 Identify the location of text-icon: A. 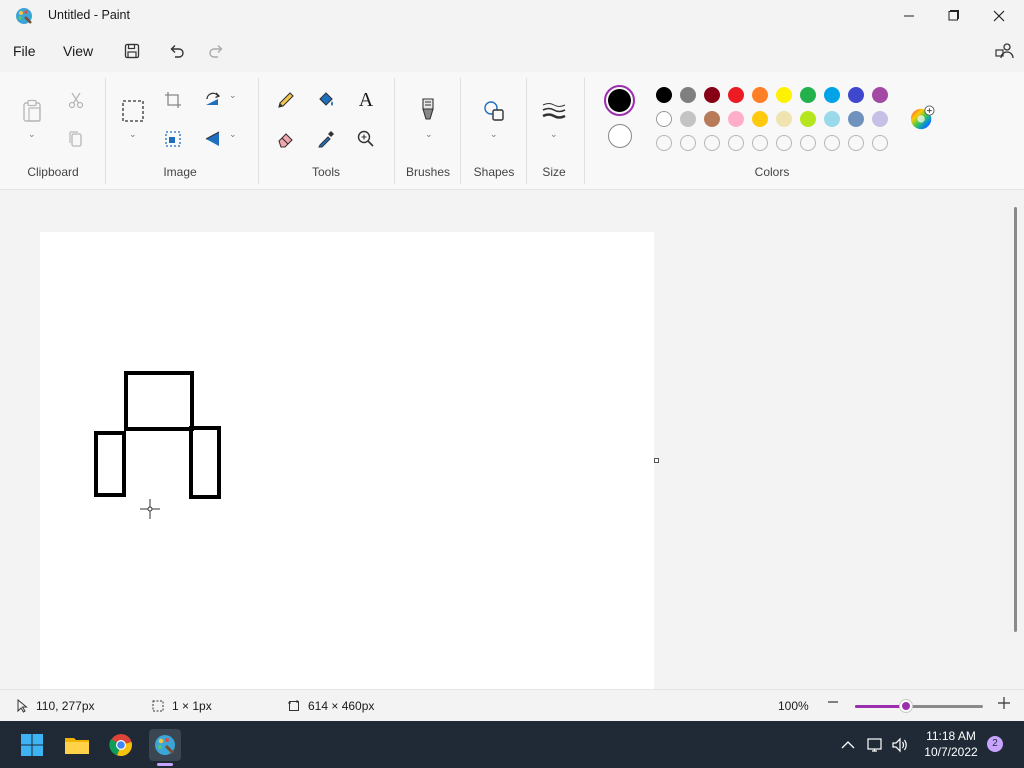
(366, 100).